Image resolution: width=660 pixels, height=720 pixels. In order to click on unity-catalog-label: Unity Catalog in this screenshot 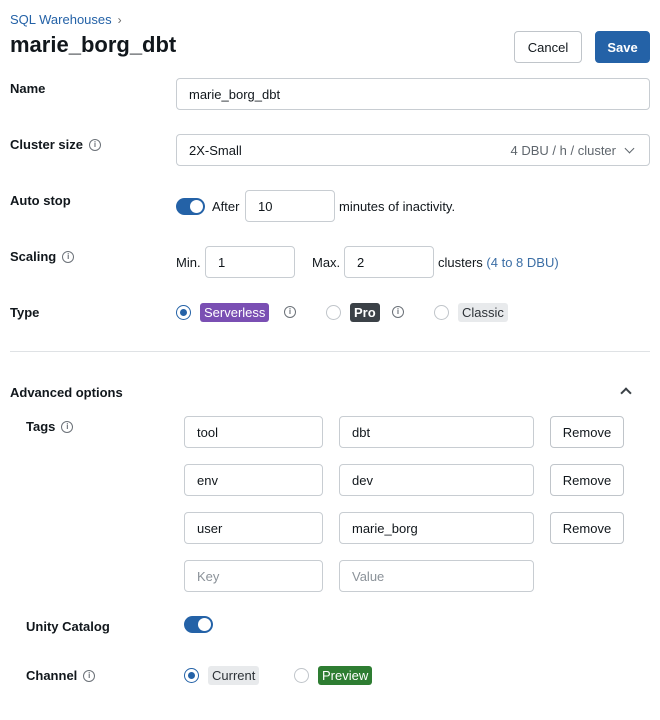, I will do `click(68, 626)`.